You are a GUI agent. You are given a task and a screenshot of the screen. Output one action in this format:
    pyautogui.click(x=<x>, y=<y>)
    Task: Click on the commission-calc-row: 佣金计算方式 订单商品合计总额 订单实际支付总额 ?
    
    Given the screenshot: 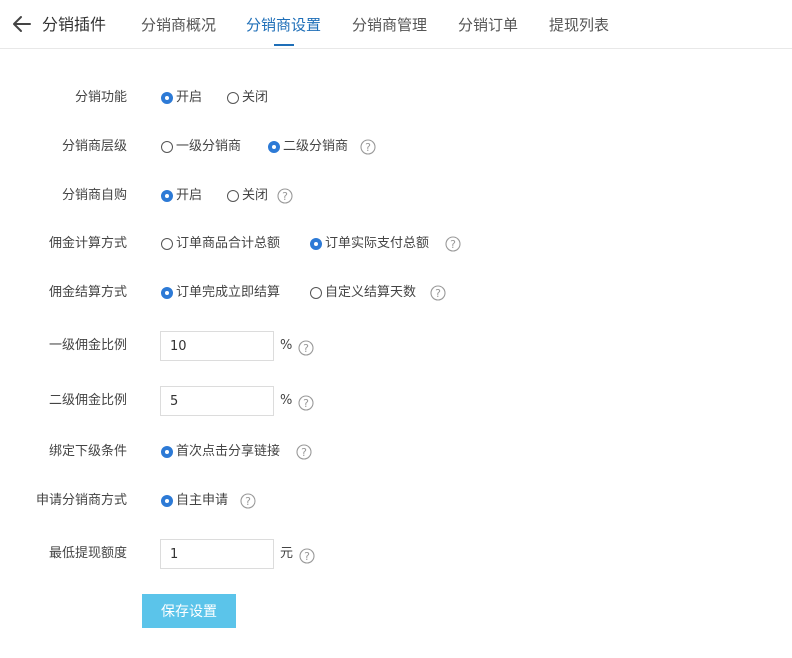 What is the action you would take?
    pyautogui.click(x=396, y=244)
    